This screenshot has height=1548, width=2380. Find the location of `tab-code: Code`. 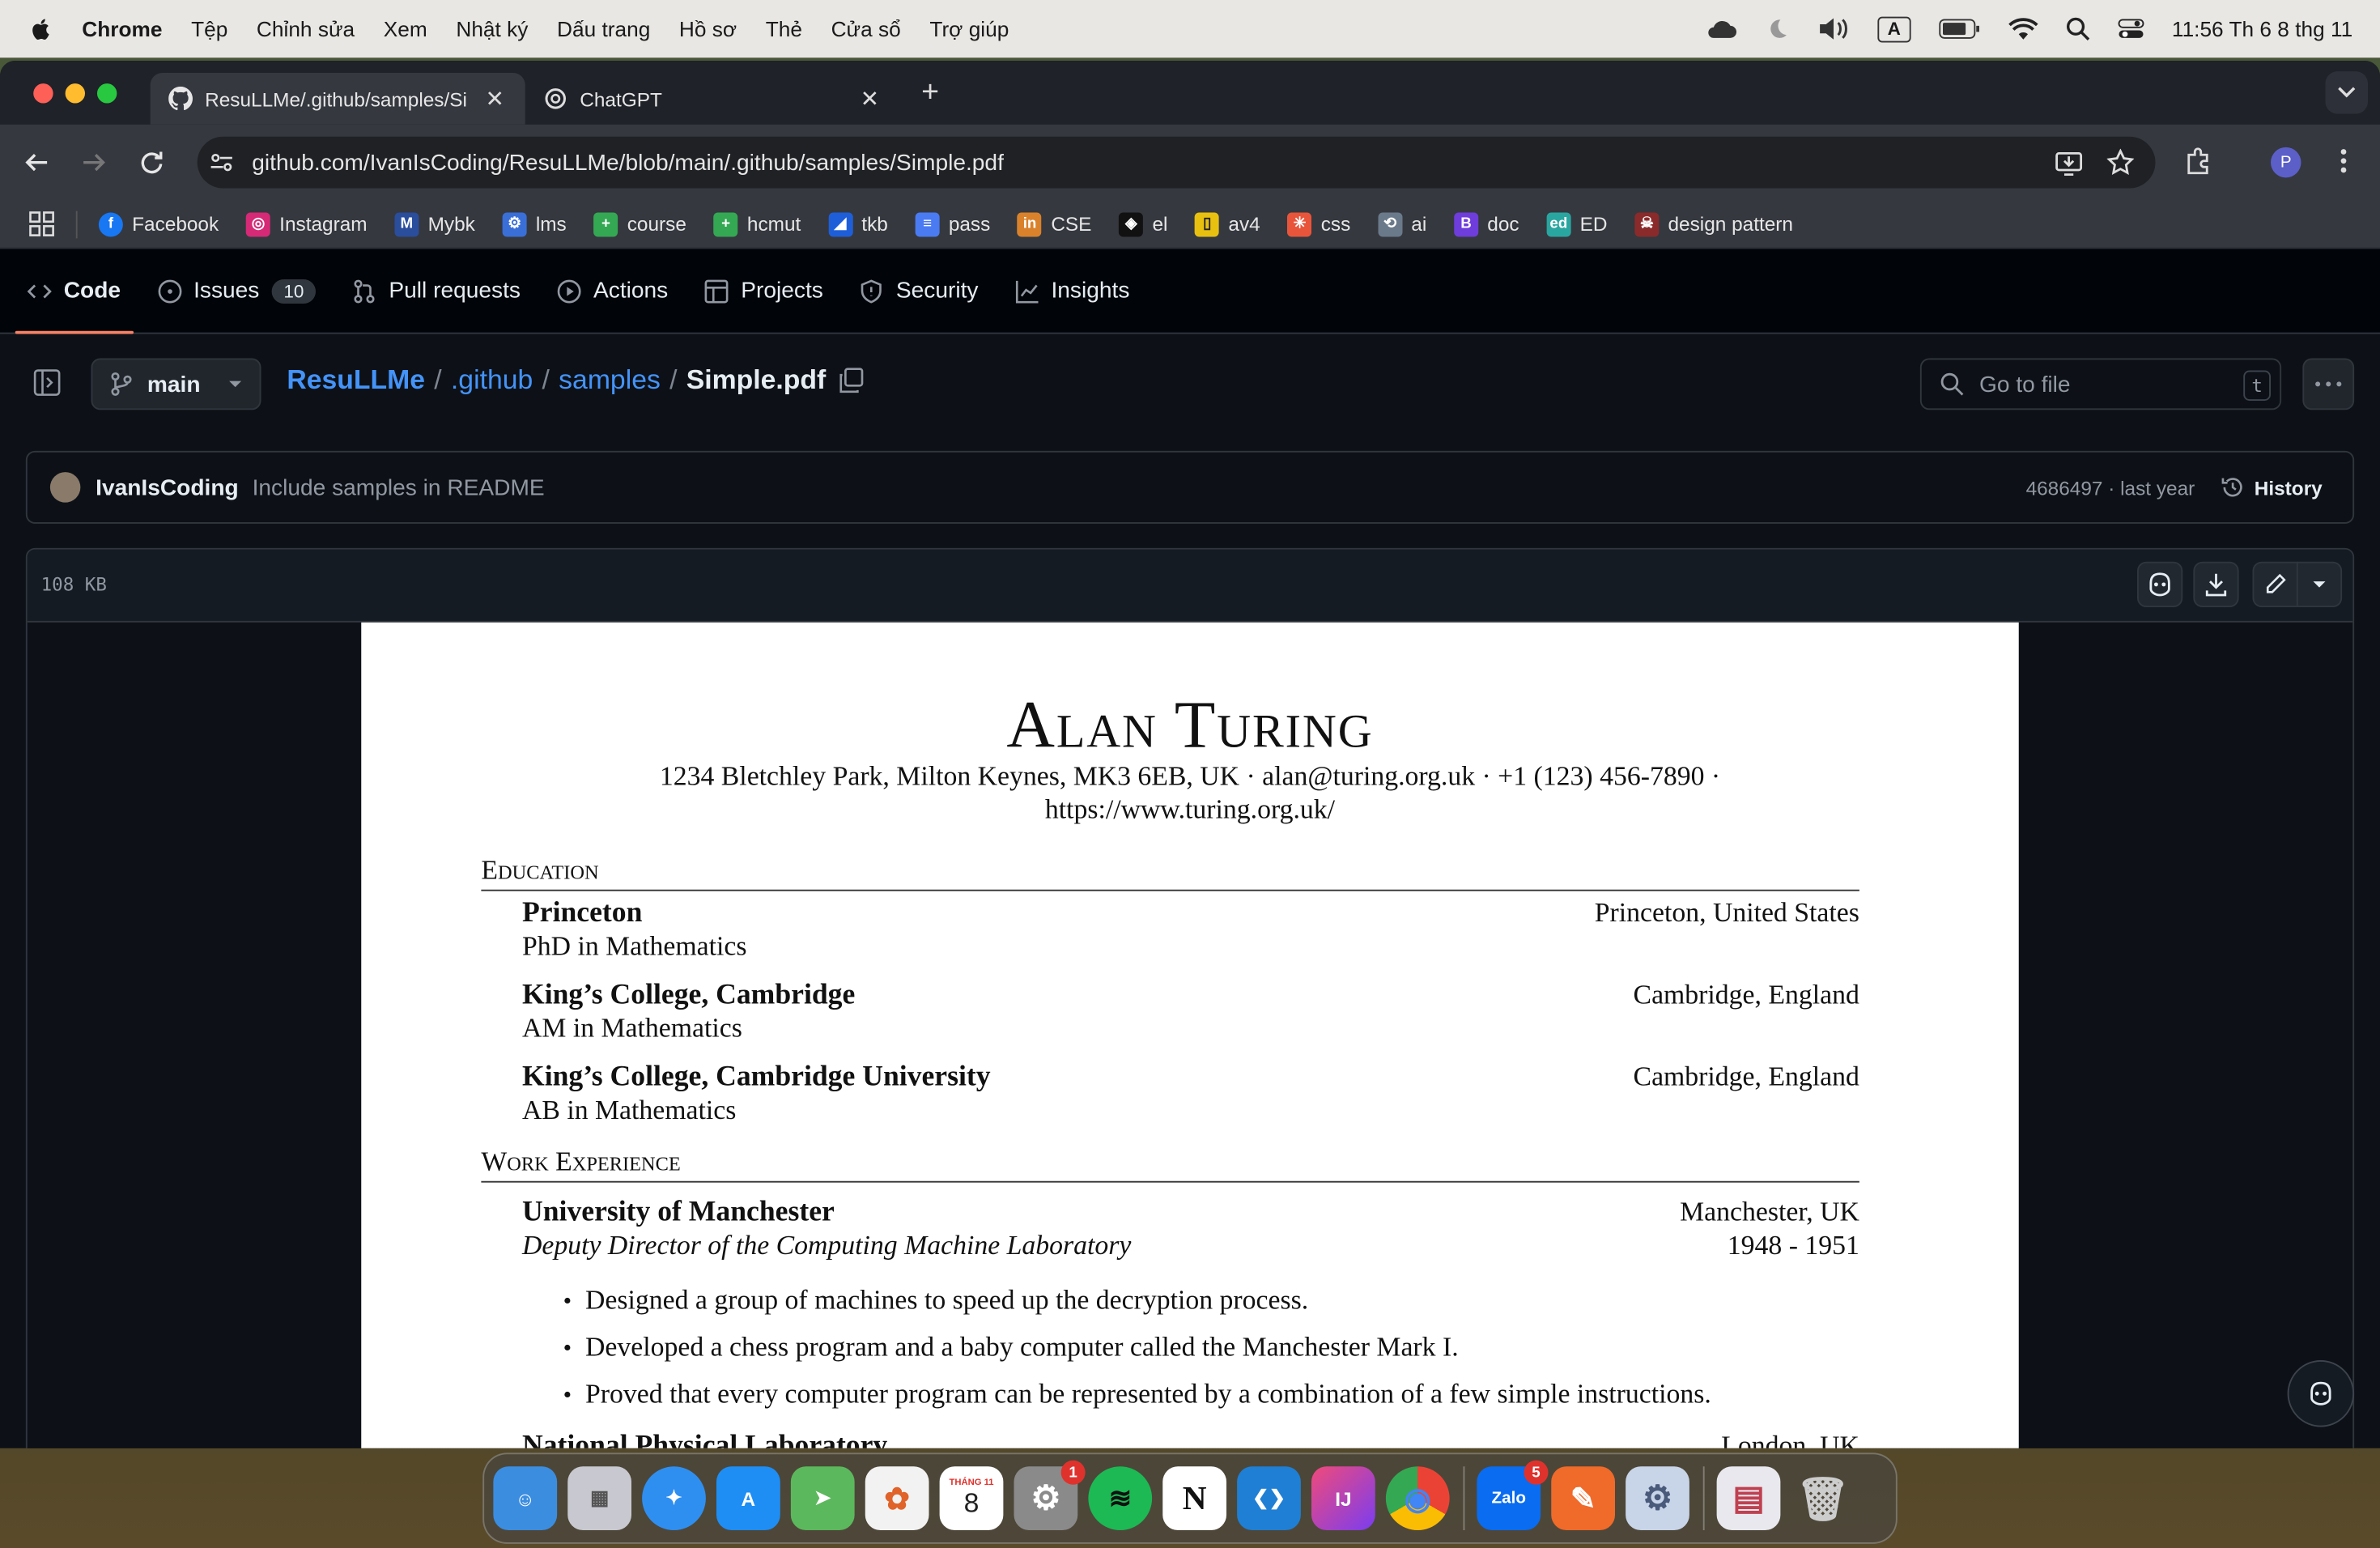

tab-code: Code is located at coordinates (74, 291).